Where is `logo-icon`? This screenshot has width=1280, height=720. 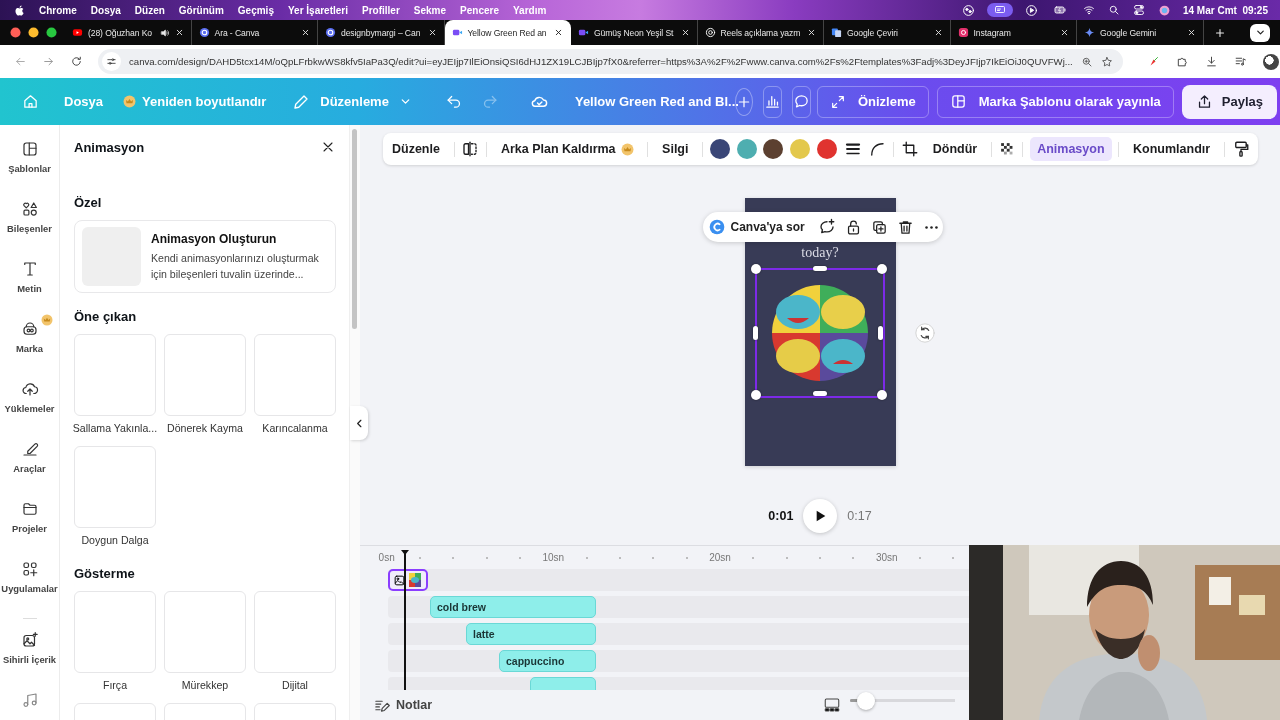
logo-icon is located at coordinates (19, 10).